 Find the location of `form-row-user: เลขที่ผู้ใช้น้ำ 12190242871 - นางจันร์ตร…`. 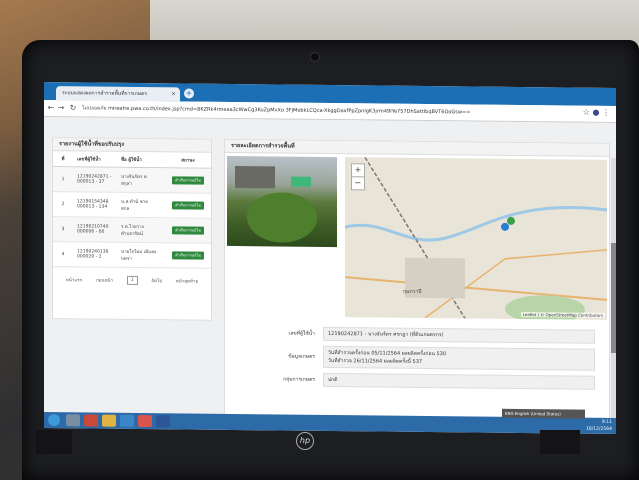

form-row-user: เลขที่ผู้ใช้น้ำ 12190242871 - นางจันร์ตร… is located at coordinates (420, 335).